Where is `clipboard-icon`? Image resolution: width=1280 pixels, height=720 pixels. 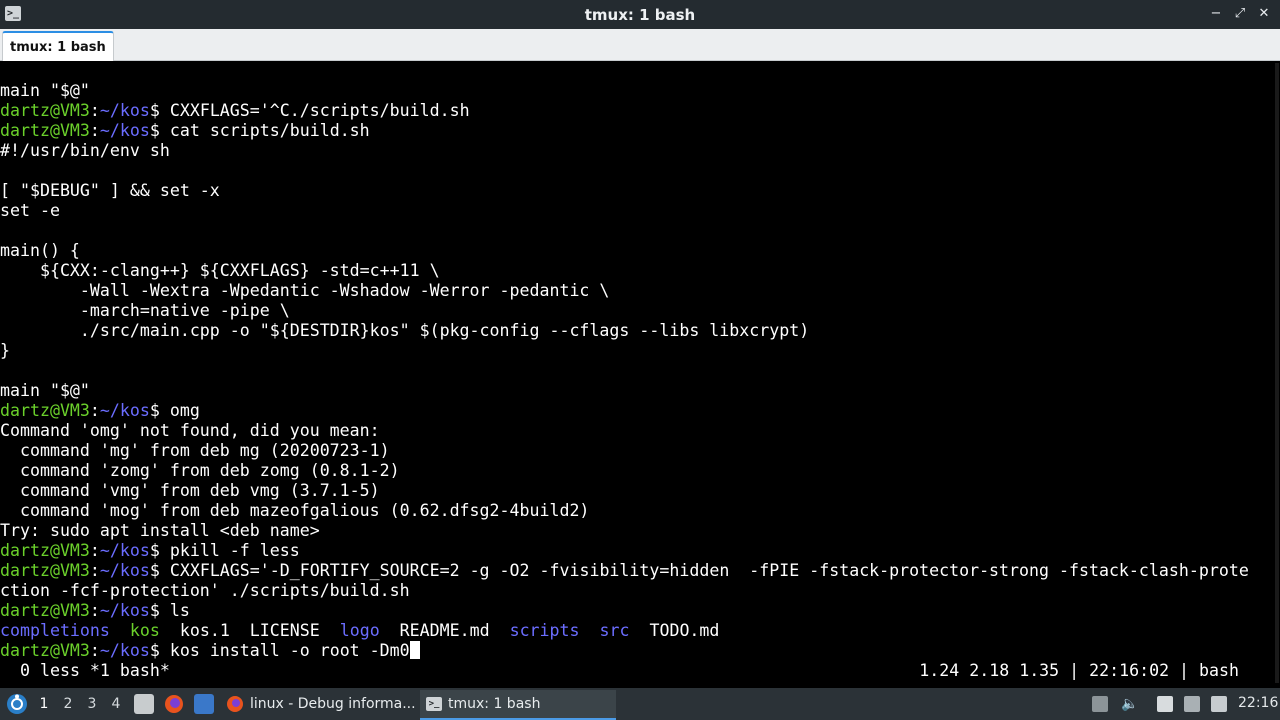
clipboard-icon is located at coordinates (1165, 704).